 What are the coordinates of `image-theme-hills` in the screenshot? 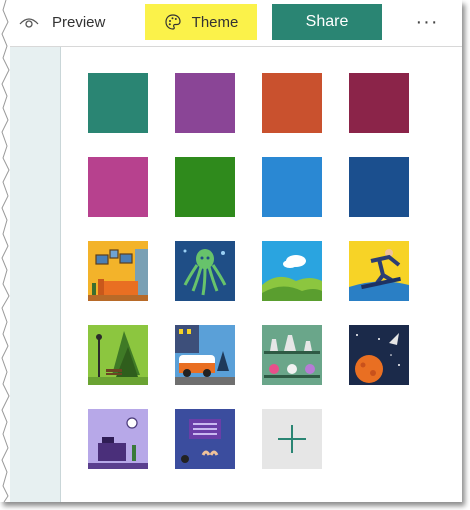 It's located at (292, 271).